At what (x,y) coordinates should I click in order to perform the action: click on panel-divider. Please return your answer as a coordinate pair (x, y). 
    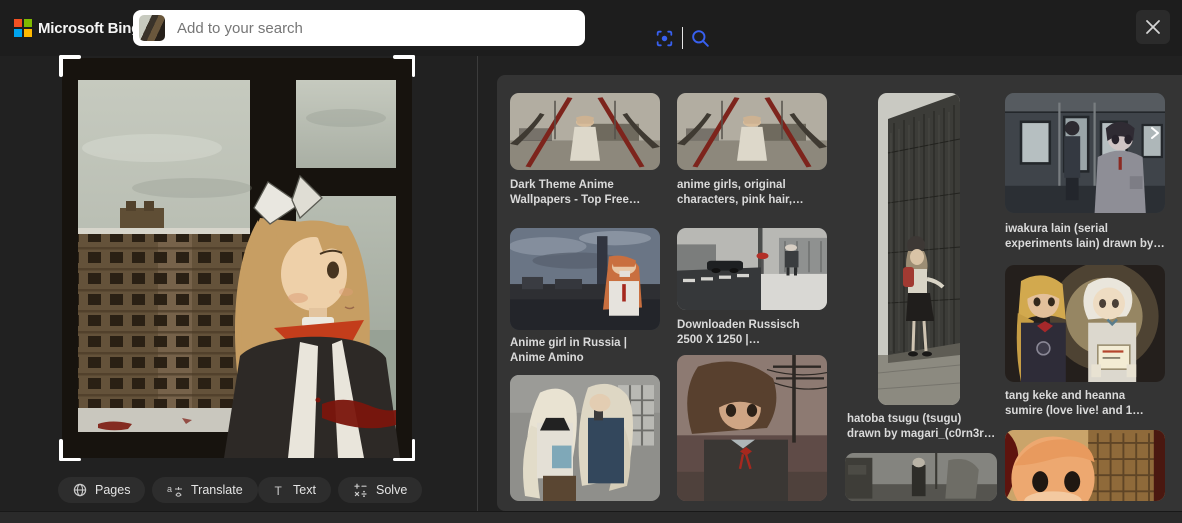
    Looking at the image, I should click on (477, 283).